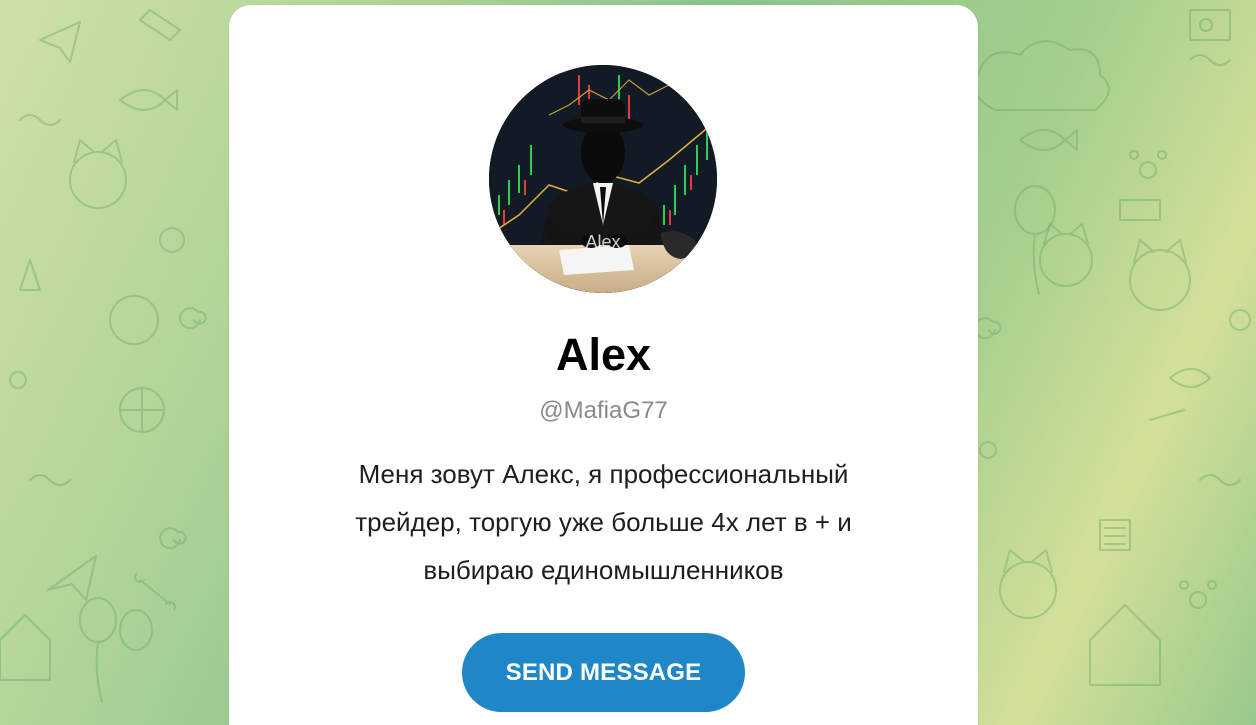  I want to click on avatar-image: Alex, so click(603, 179).